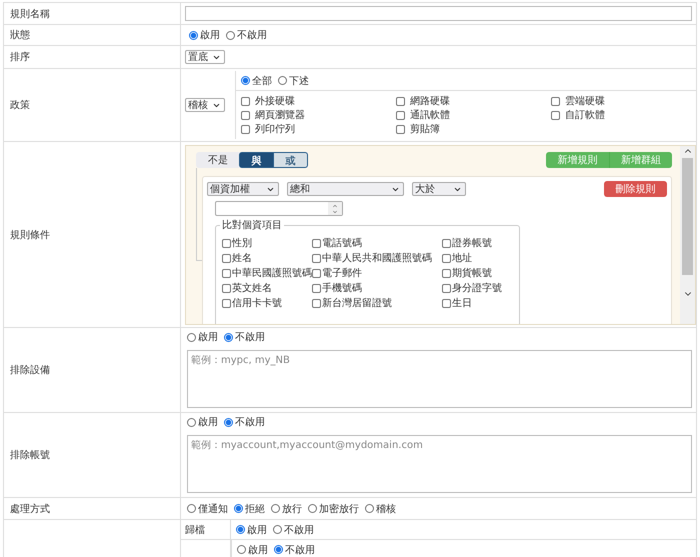 Image resolution: width=700 pixels, height=557 pixels. I want to click on checkbox-option: 雲端硬碟, so click(621, 101).